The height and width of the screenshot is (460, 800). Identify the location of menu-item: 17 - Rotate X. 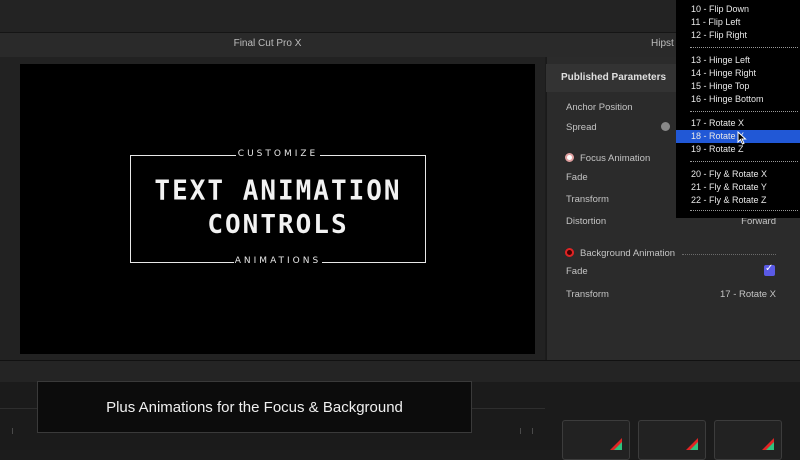
(717, 123).